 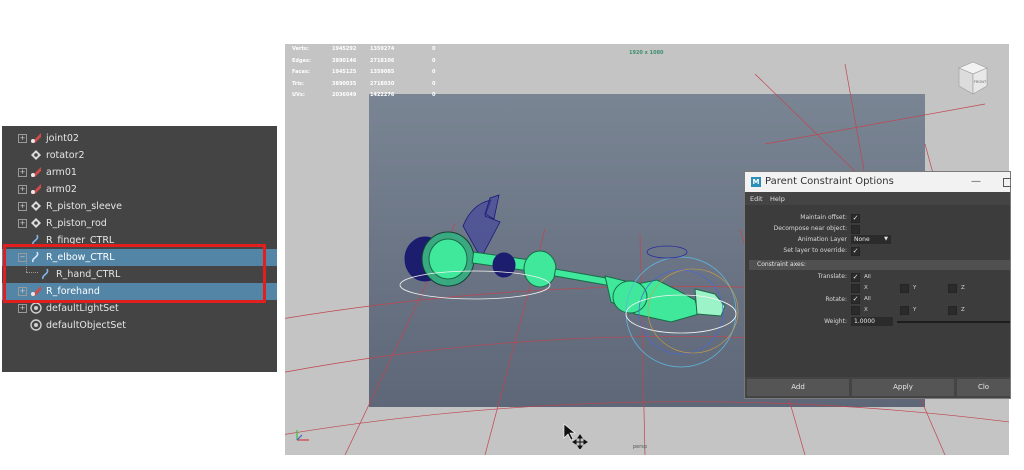 I want to click on constraint-axes-label: Constraint axes:, so click(x=781, y=264).